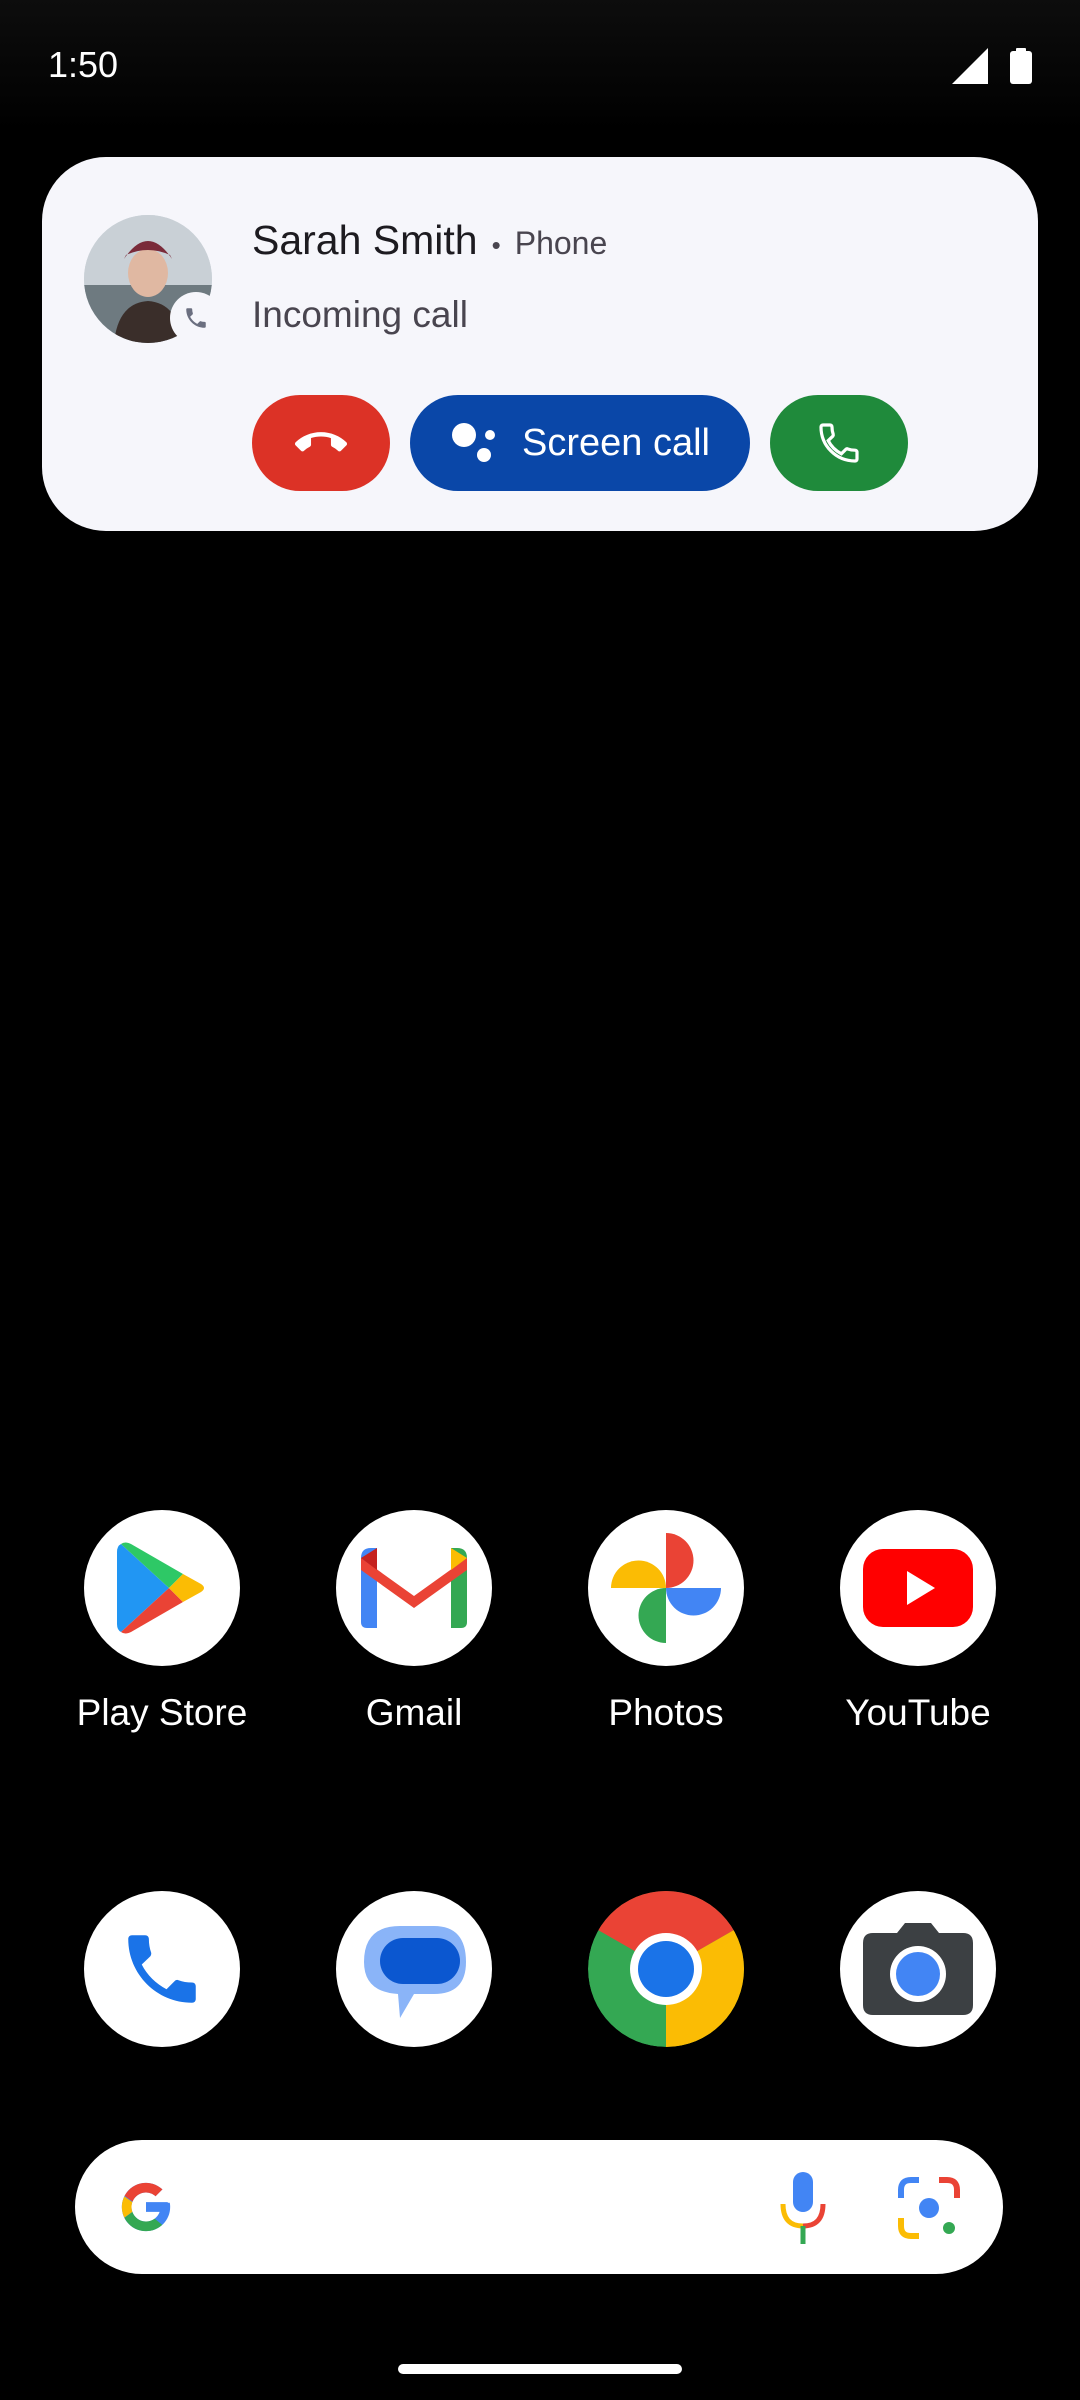 The width and height of the screenshot is (1080, 2400). I want to click on phone-app-icon, so click(162, 1969).